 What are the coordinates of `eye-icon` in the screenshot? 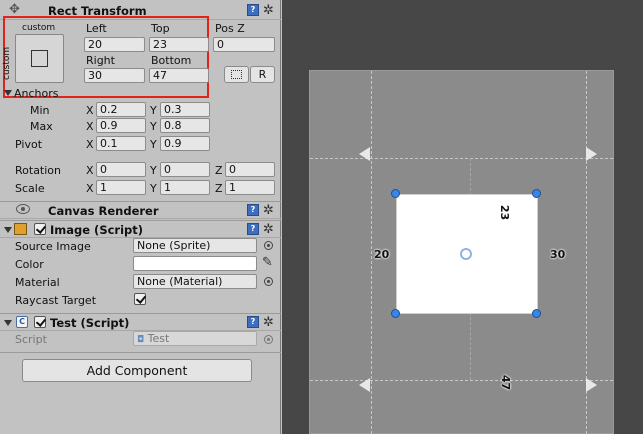 It's located at (23, 209).